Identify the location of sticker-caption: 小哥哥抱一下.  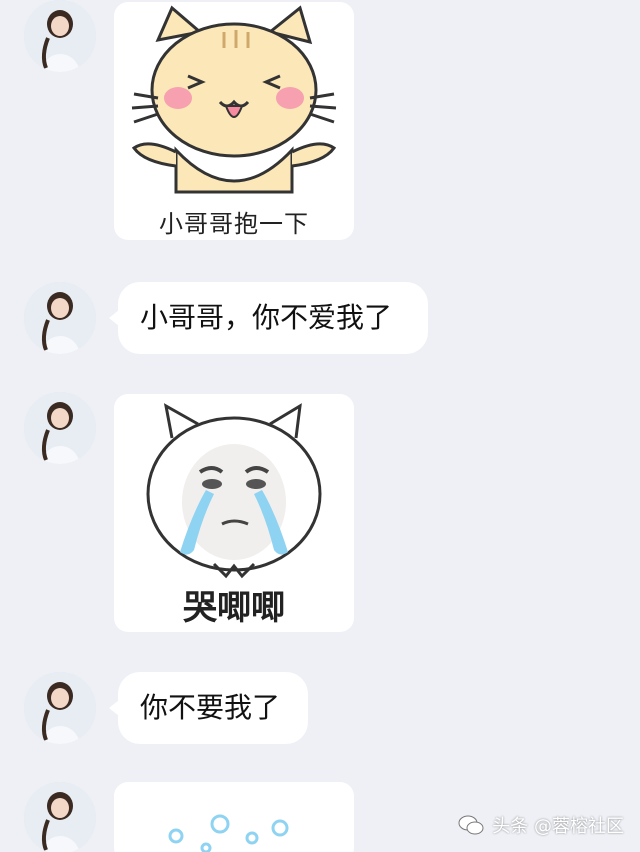
(234, 224).